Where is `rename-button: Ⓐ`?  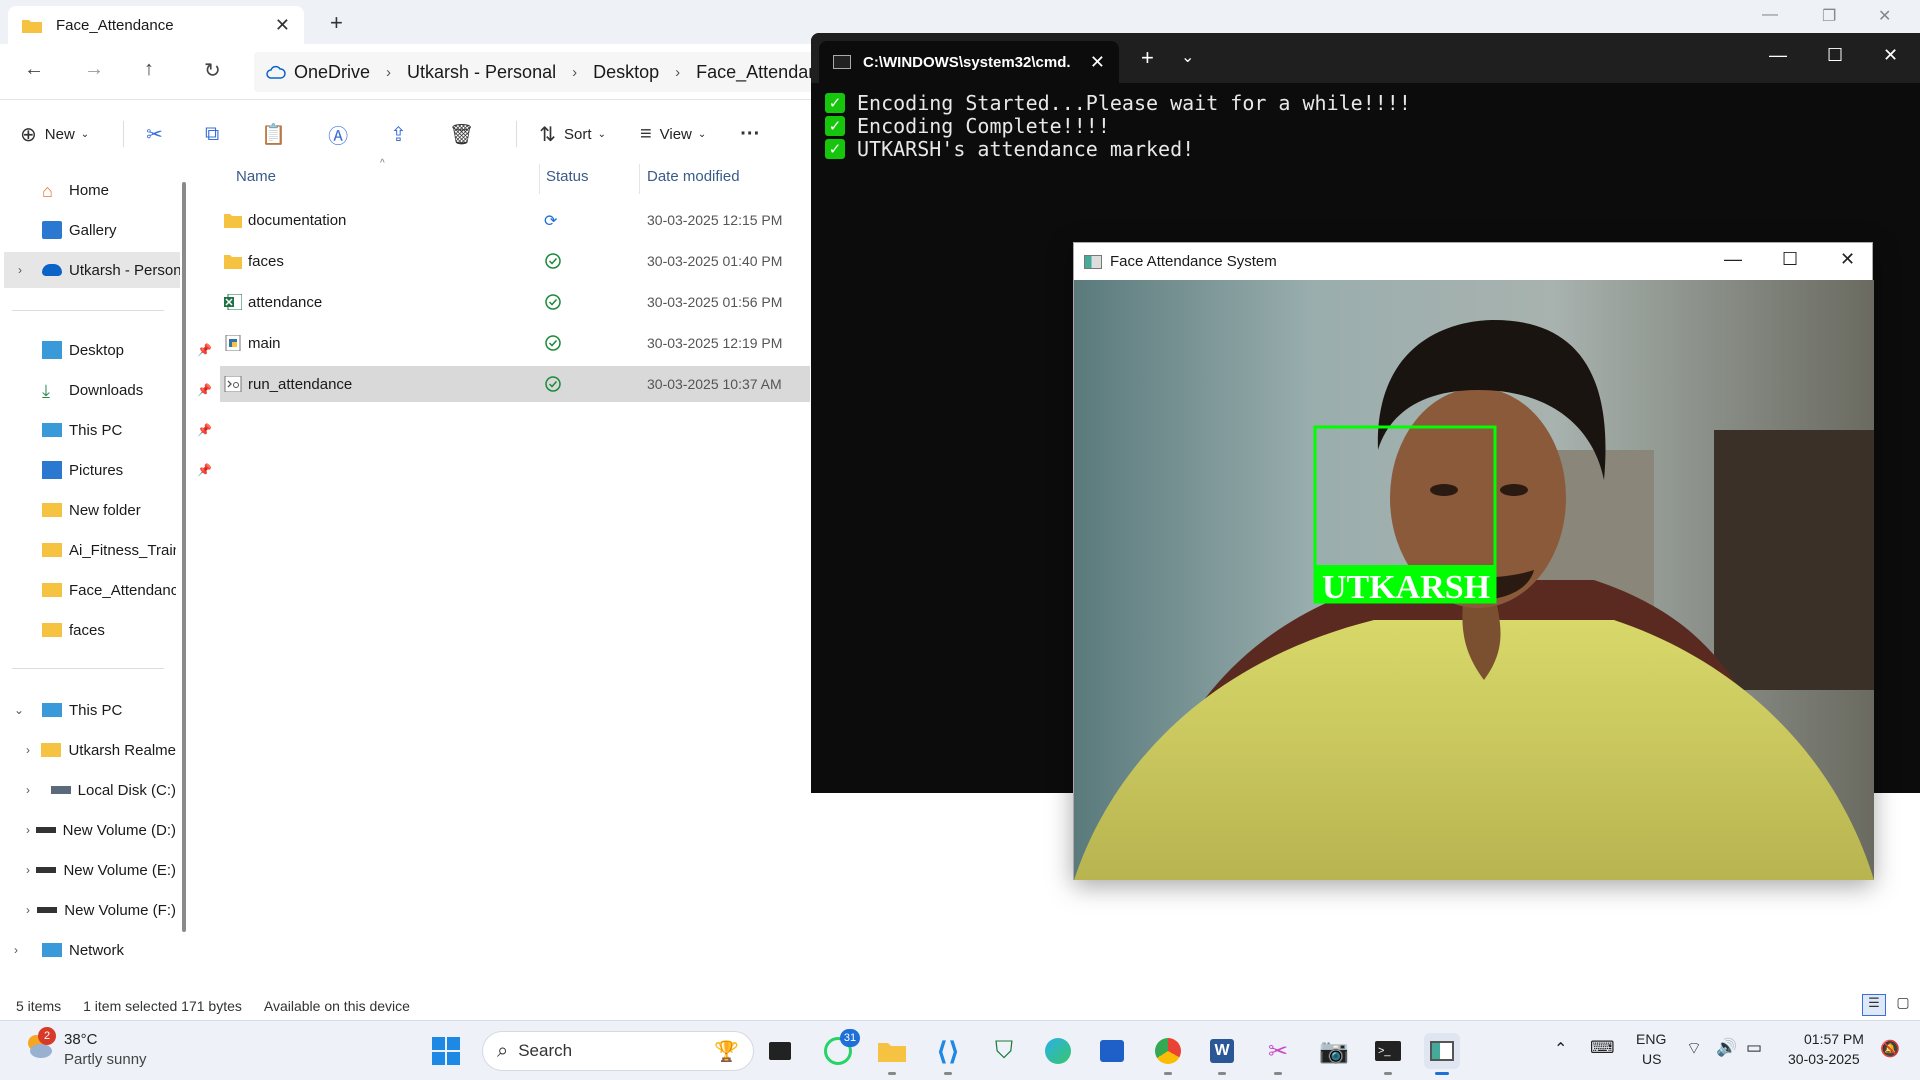 rename-button: Ⓐ is located at coordinates (342, 134).